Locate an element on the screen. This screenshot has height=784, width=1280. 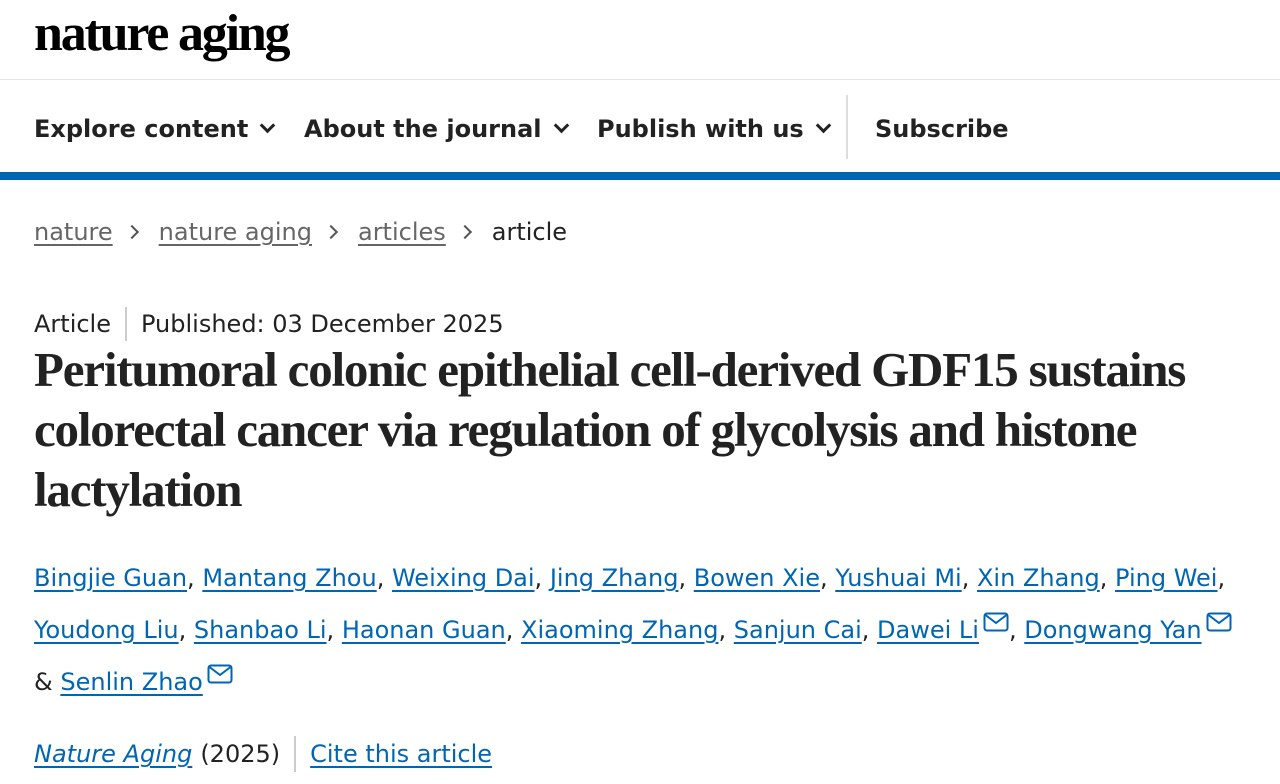
breadcrumb-articles: articles is located at coordinates (402, 232).